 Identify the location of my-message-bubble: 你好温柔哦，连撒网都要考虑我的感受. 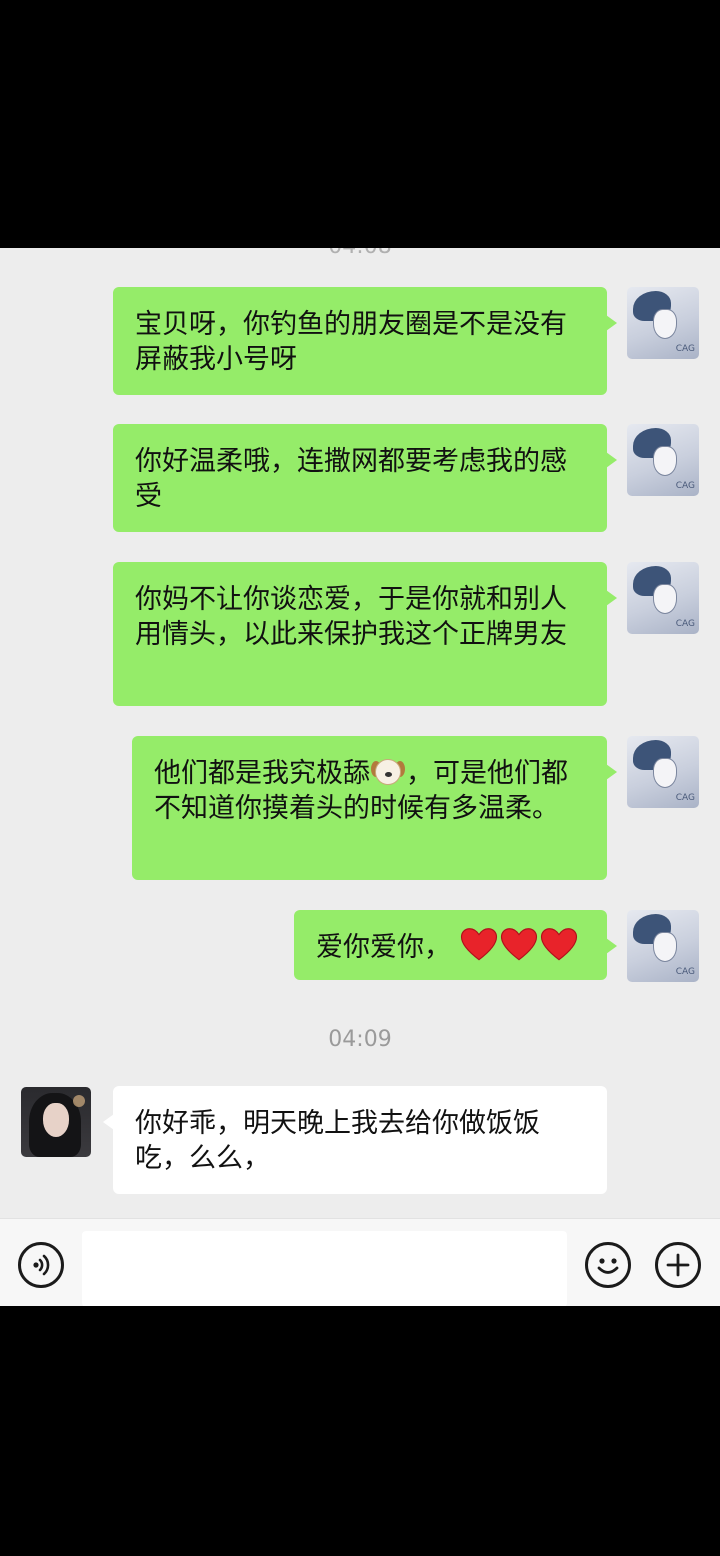
(365, 478).